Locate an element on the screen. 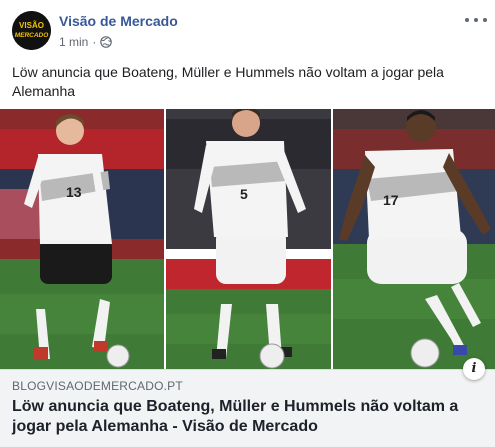  more-options-icon is located at coordinates (476, 20).